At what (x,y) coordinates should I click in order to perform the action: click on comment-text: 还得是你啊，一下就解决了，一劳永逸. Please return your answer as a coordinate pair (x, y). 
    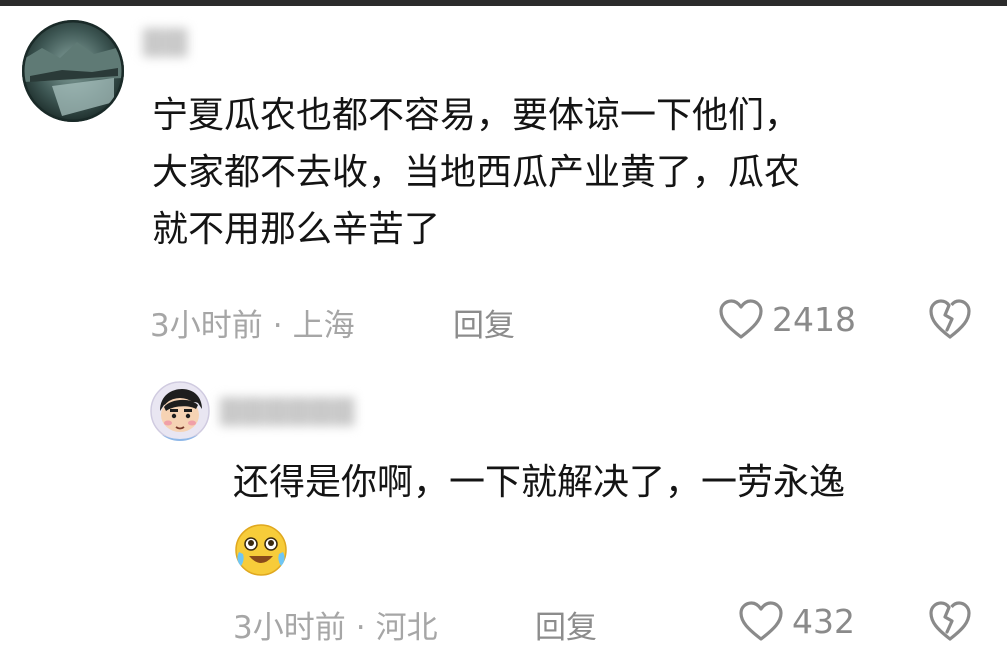
    Looking at the image, I should click on (539, 482).